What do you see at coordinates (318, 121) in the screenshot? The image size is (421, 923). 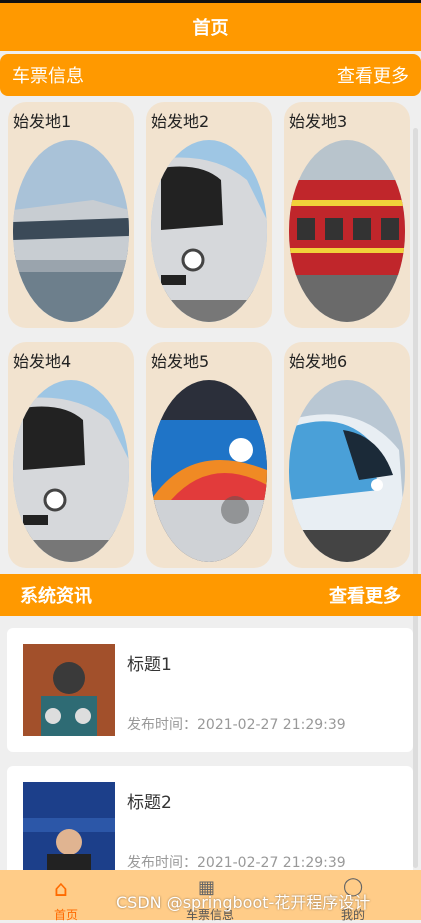 I see `ticket-card-title: 始发地3` at bounding box center [318, 121].